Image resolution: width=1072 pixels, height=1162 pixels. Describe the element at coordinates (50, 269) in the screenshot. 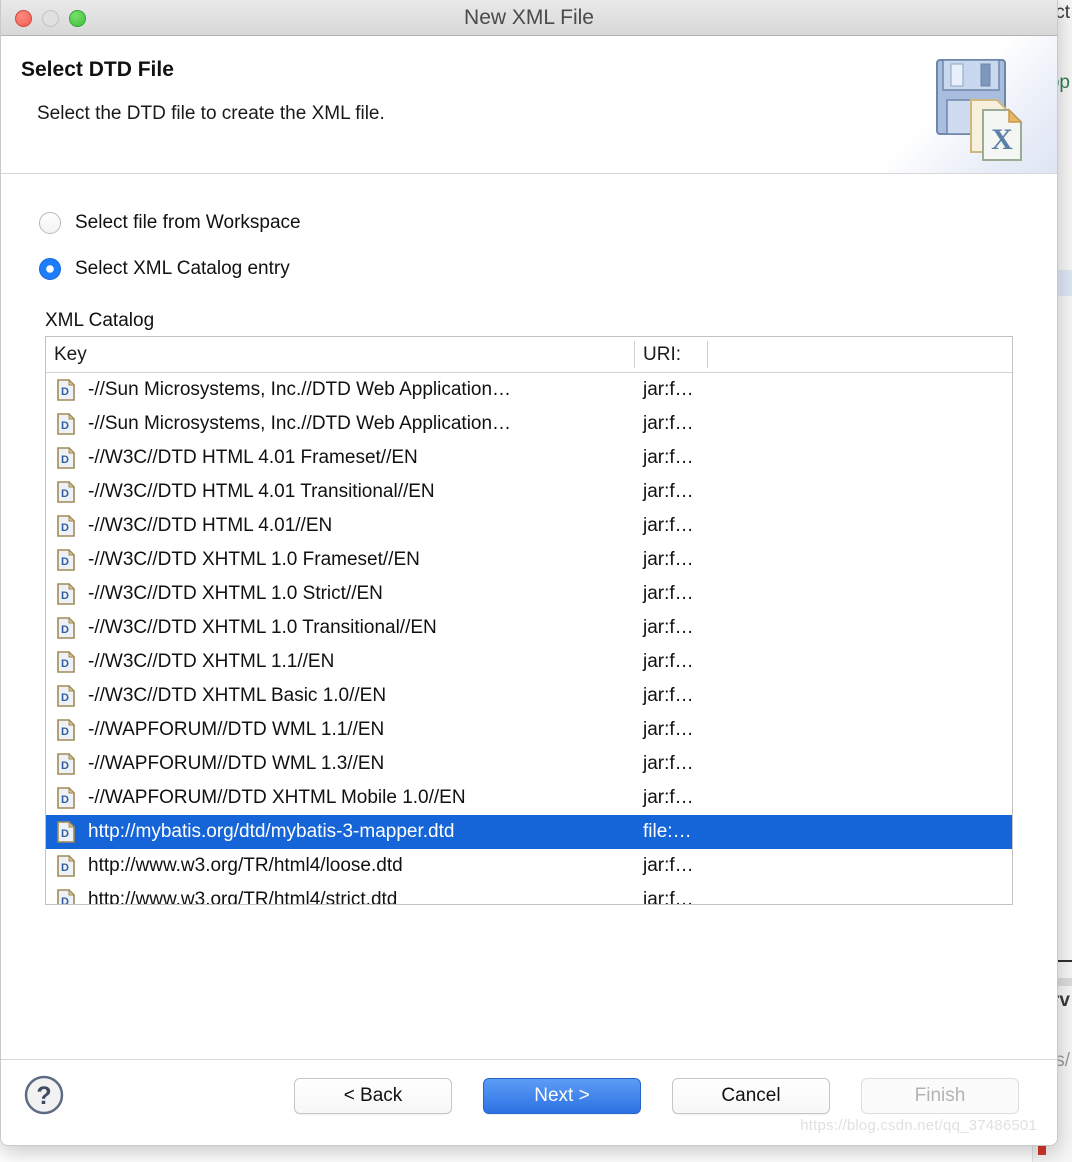

I see `radio-catalog-indicator` at that location.